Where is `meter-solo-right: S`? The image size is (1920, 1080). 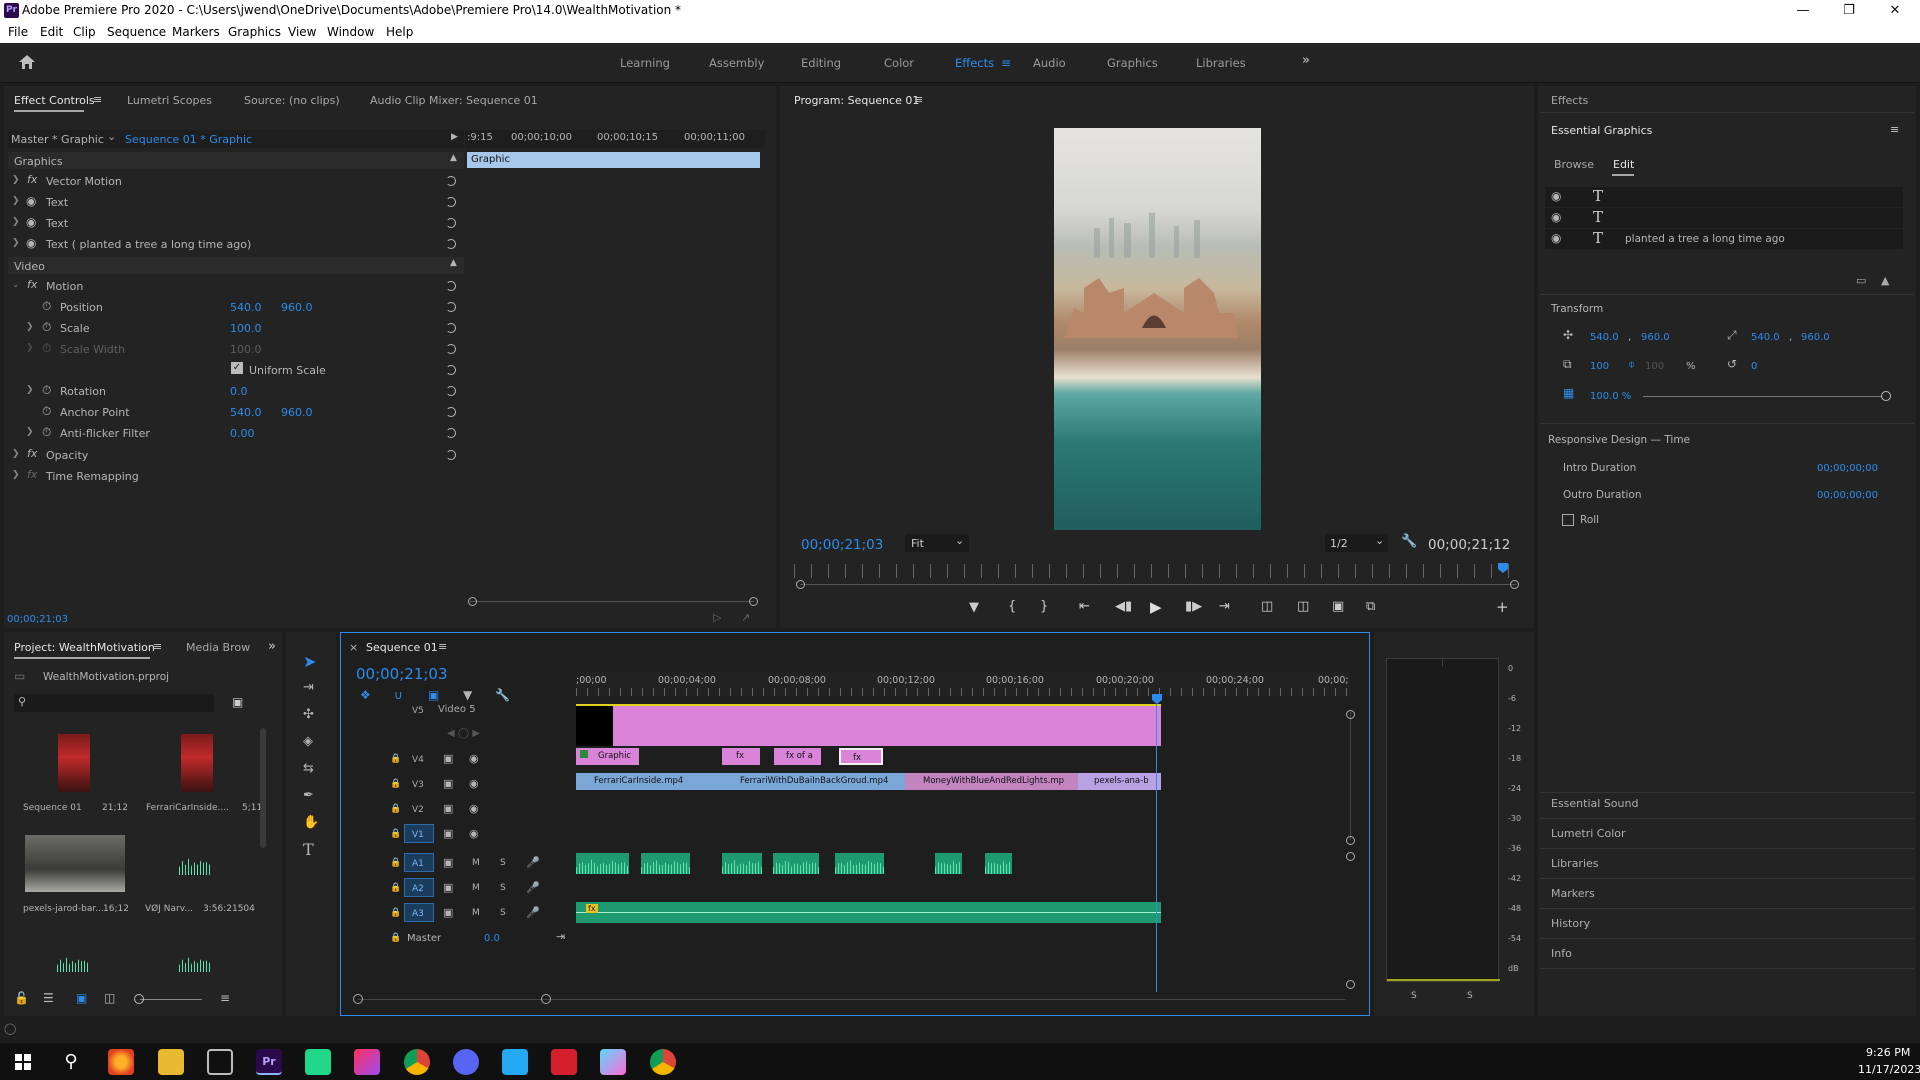
meter-solo-right: S is located at coordinates (1470, 996).